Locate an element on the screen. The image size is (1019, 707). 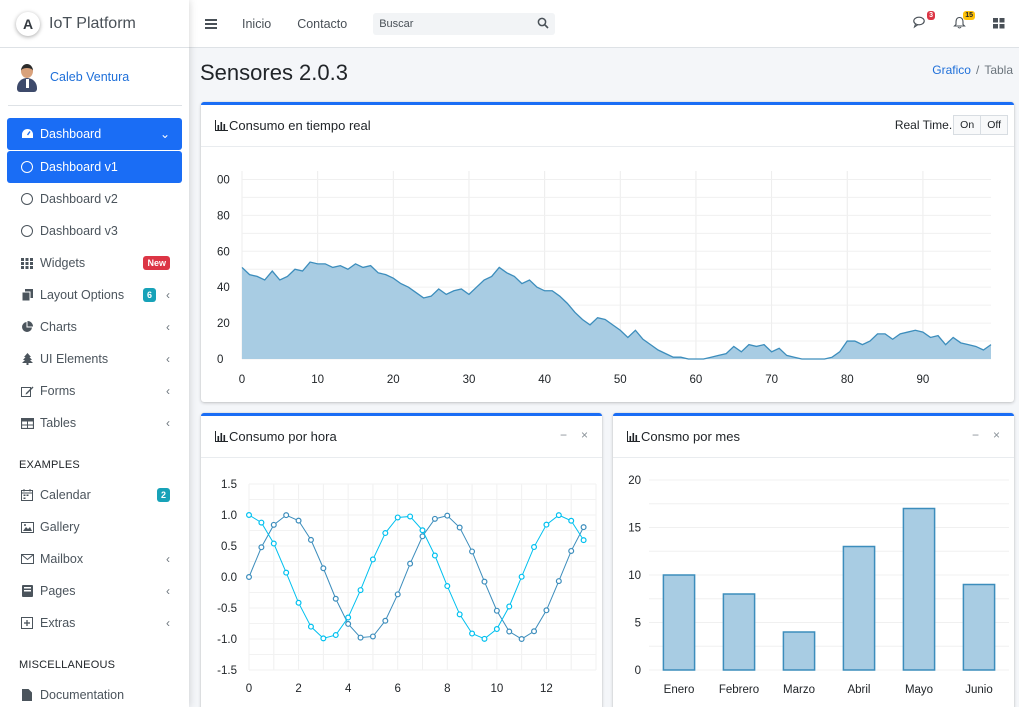
notifications-button: 15 is located at coordinates (964, 20).